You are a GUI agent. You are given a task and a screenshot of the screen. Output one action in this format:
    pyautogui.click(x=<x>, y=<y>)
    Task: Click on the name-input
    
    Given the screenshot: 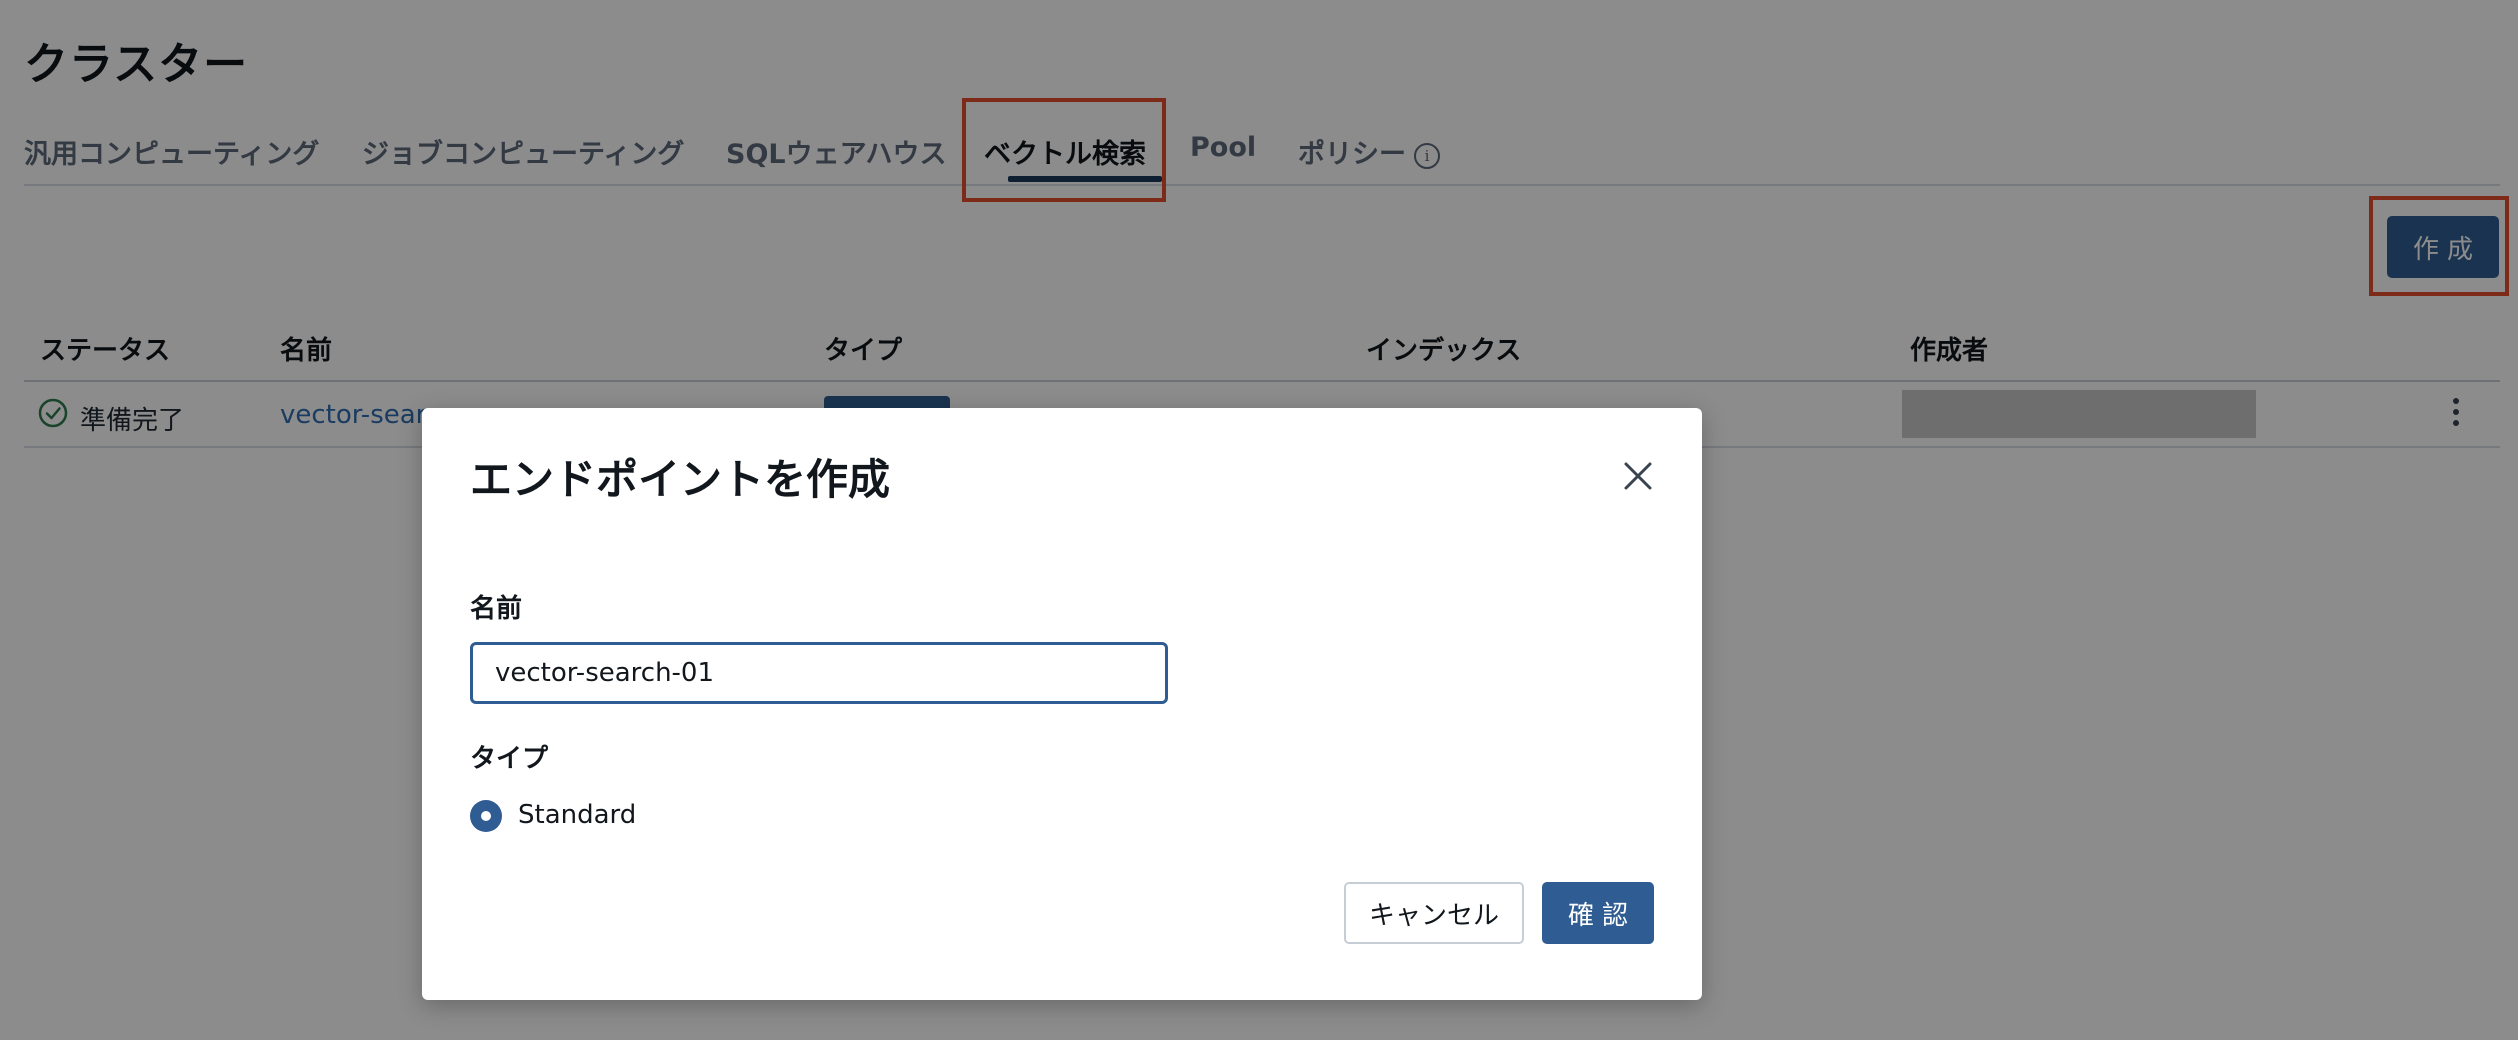 What is the action you would take?
    pyautogui.click(x=819, y=673)
    